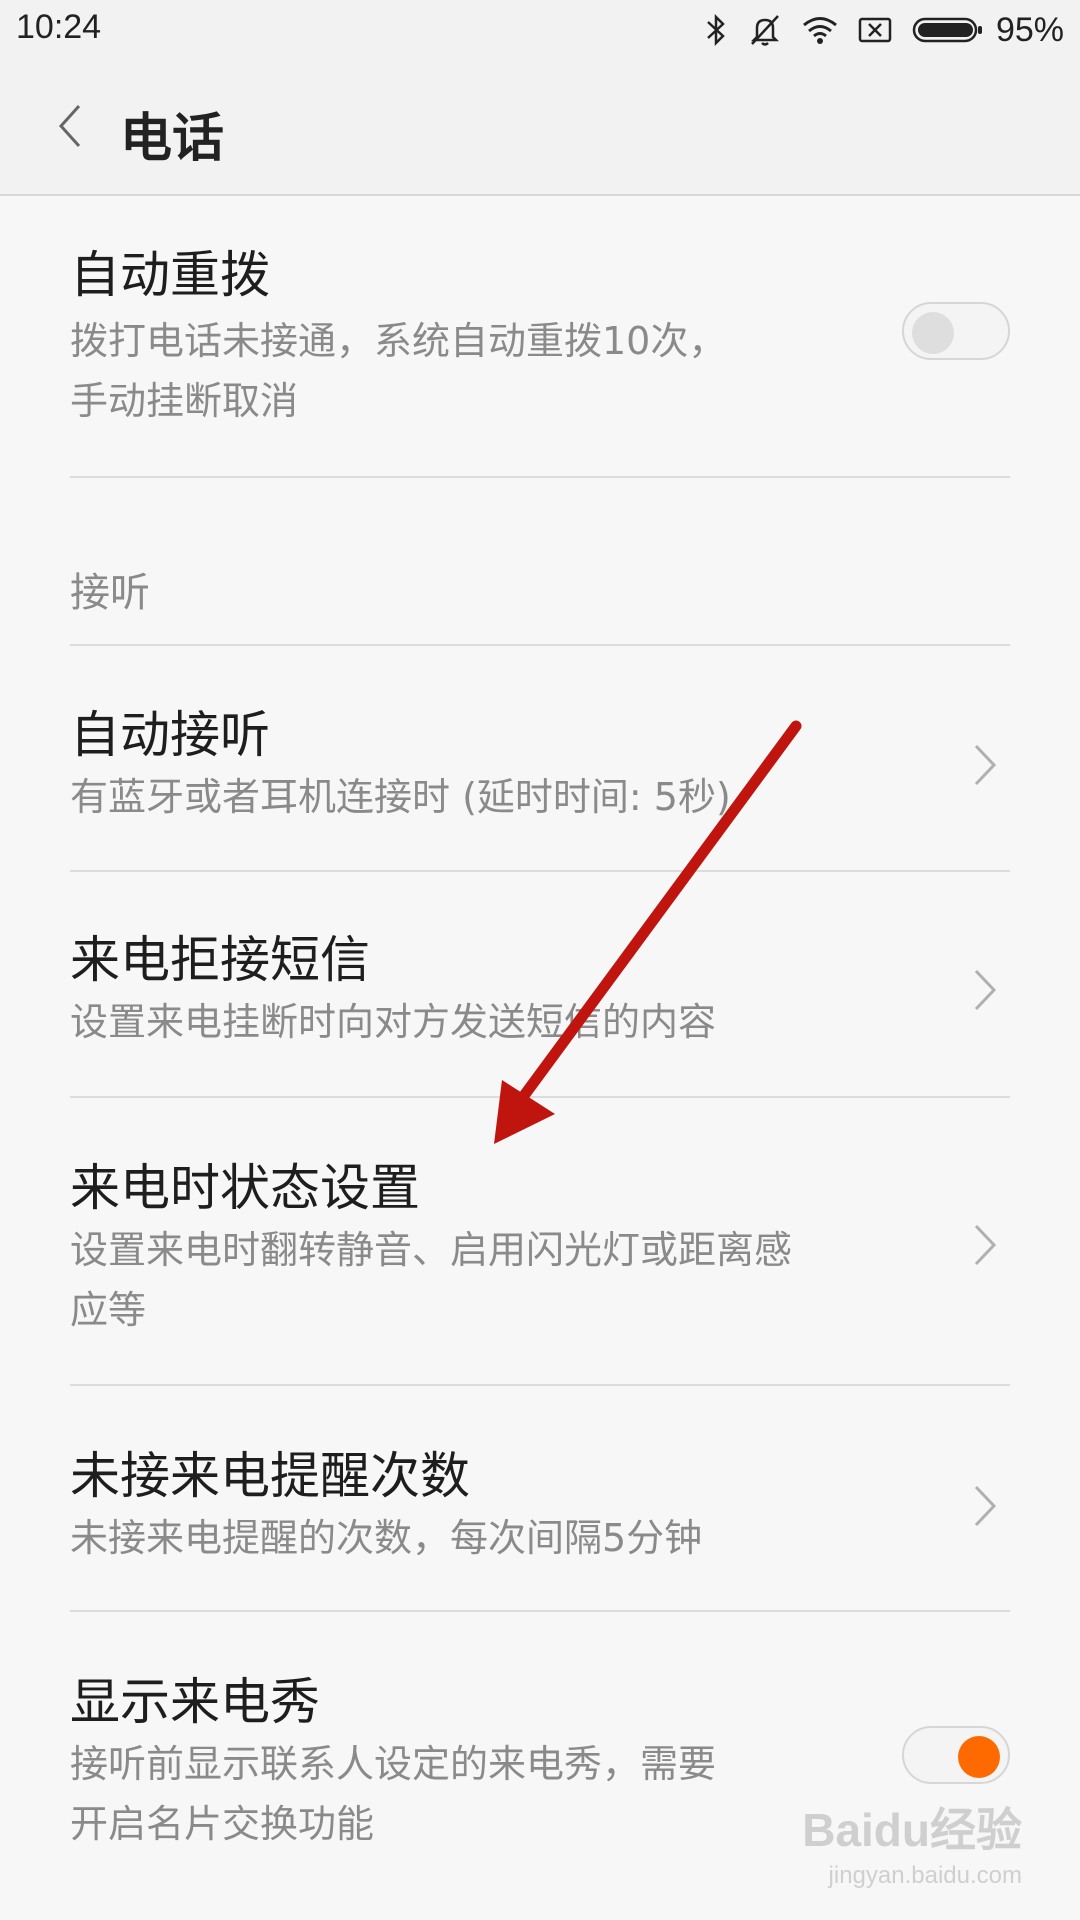 The width and height of the screenshot is (1080, 1920). What do you see at coordinates (270, 1476) in the screenshot?
I see `setting-title: 未接来电提醒次数` at bounding box center [270, 1476].